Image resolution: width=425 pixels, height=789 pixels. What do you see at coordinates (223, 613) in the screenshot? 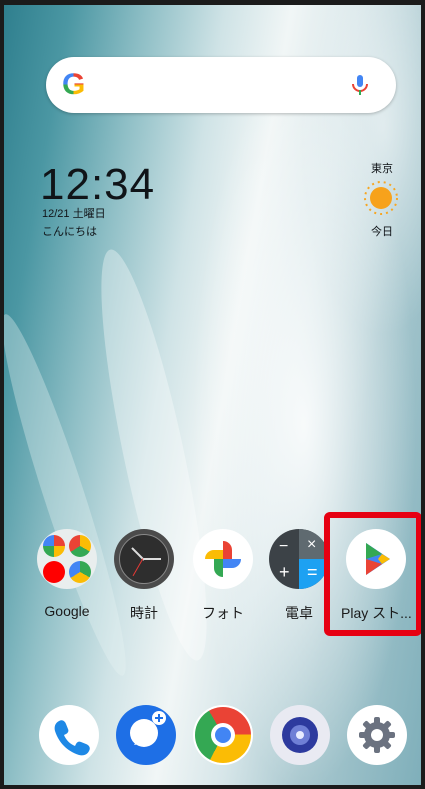
I see `app-label: フォト` at bounding box center [223, 613].